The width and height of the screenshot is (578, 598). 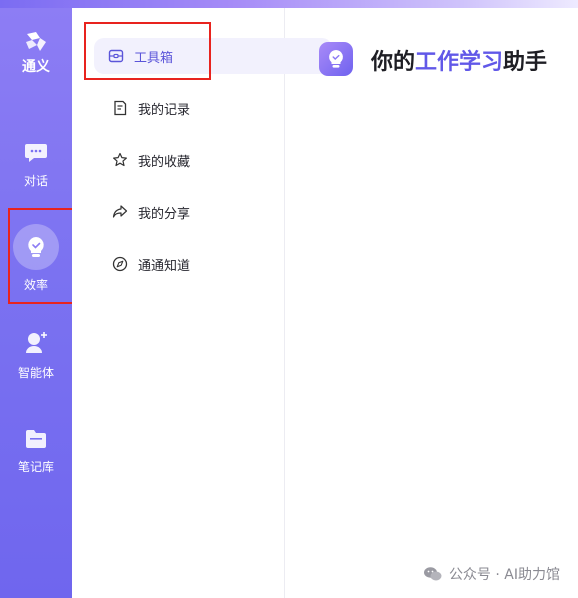 What do you see at coordinates (36, 439) in the screenshot?
I see `folder-icon` at bounding box center [36, 439].